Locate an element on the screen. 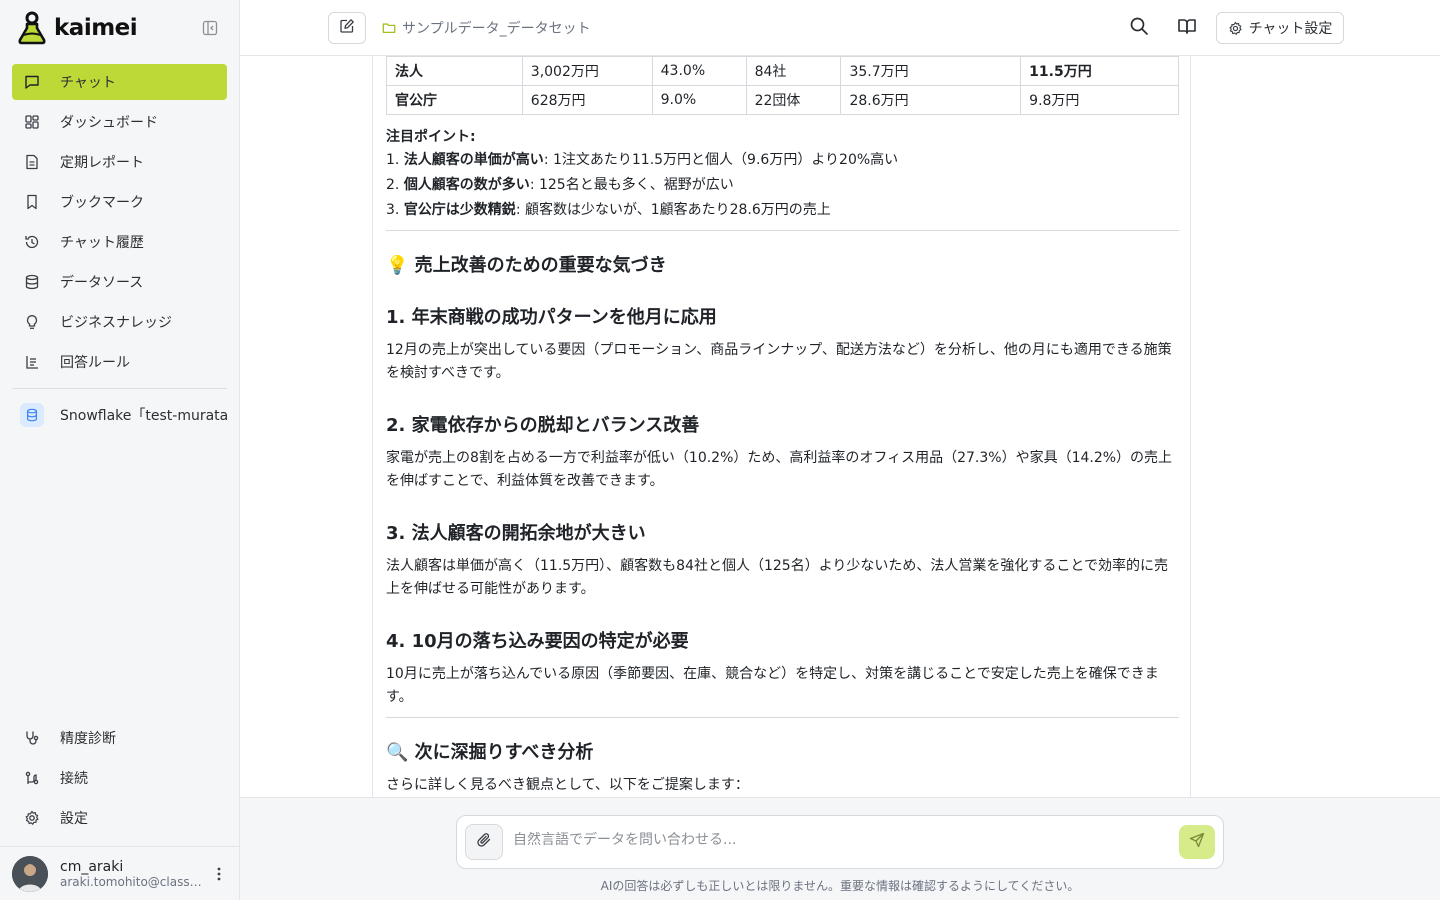  search-button is located at coordinates (1139, 28).